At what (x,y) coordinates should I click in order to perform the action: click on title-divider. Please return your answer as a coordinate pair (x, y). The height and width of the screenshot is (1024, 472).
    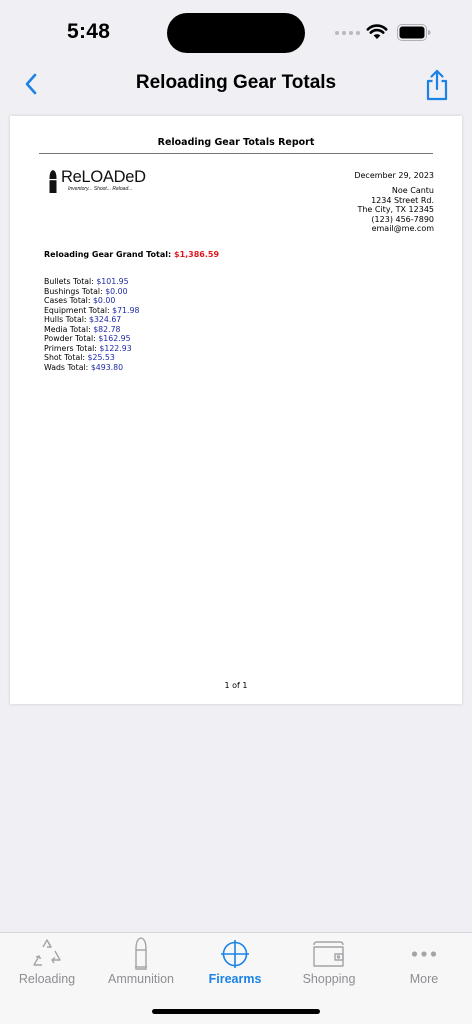
    Looking at the image, I should click on (236, 153).